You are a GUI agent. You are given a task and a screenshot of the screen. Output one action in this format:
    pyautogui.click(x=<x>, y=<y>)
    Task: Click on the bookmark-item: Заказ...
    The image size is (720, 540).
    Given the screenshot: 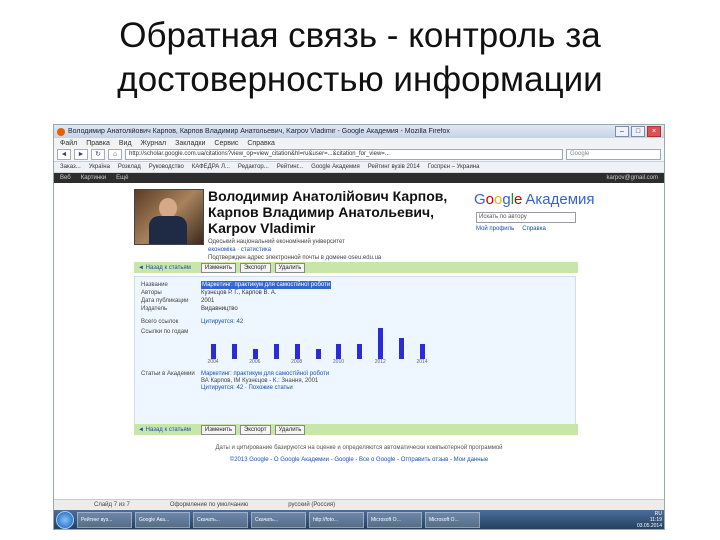 What is the action you would take?
    pyautogui.click(x=70, y=167)
    